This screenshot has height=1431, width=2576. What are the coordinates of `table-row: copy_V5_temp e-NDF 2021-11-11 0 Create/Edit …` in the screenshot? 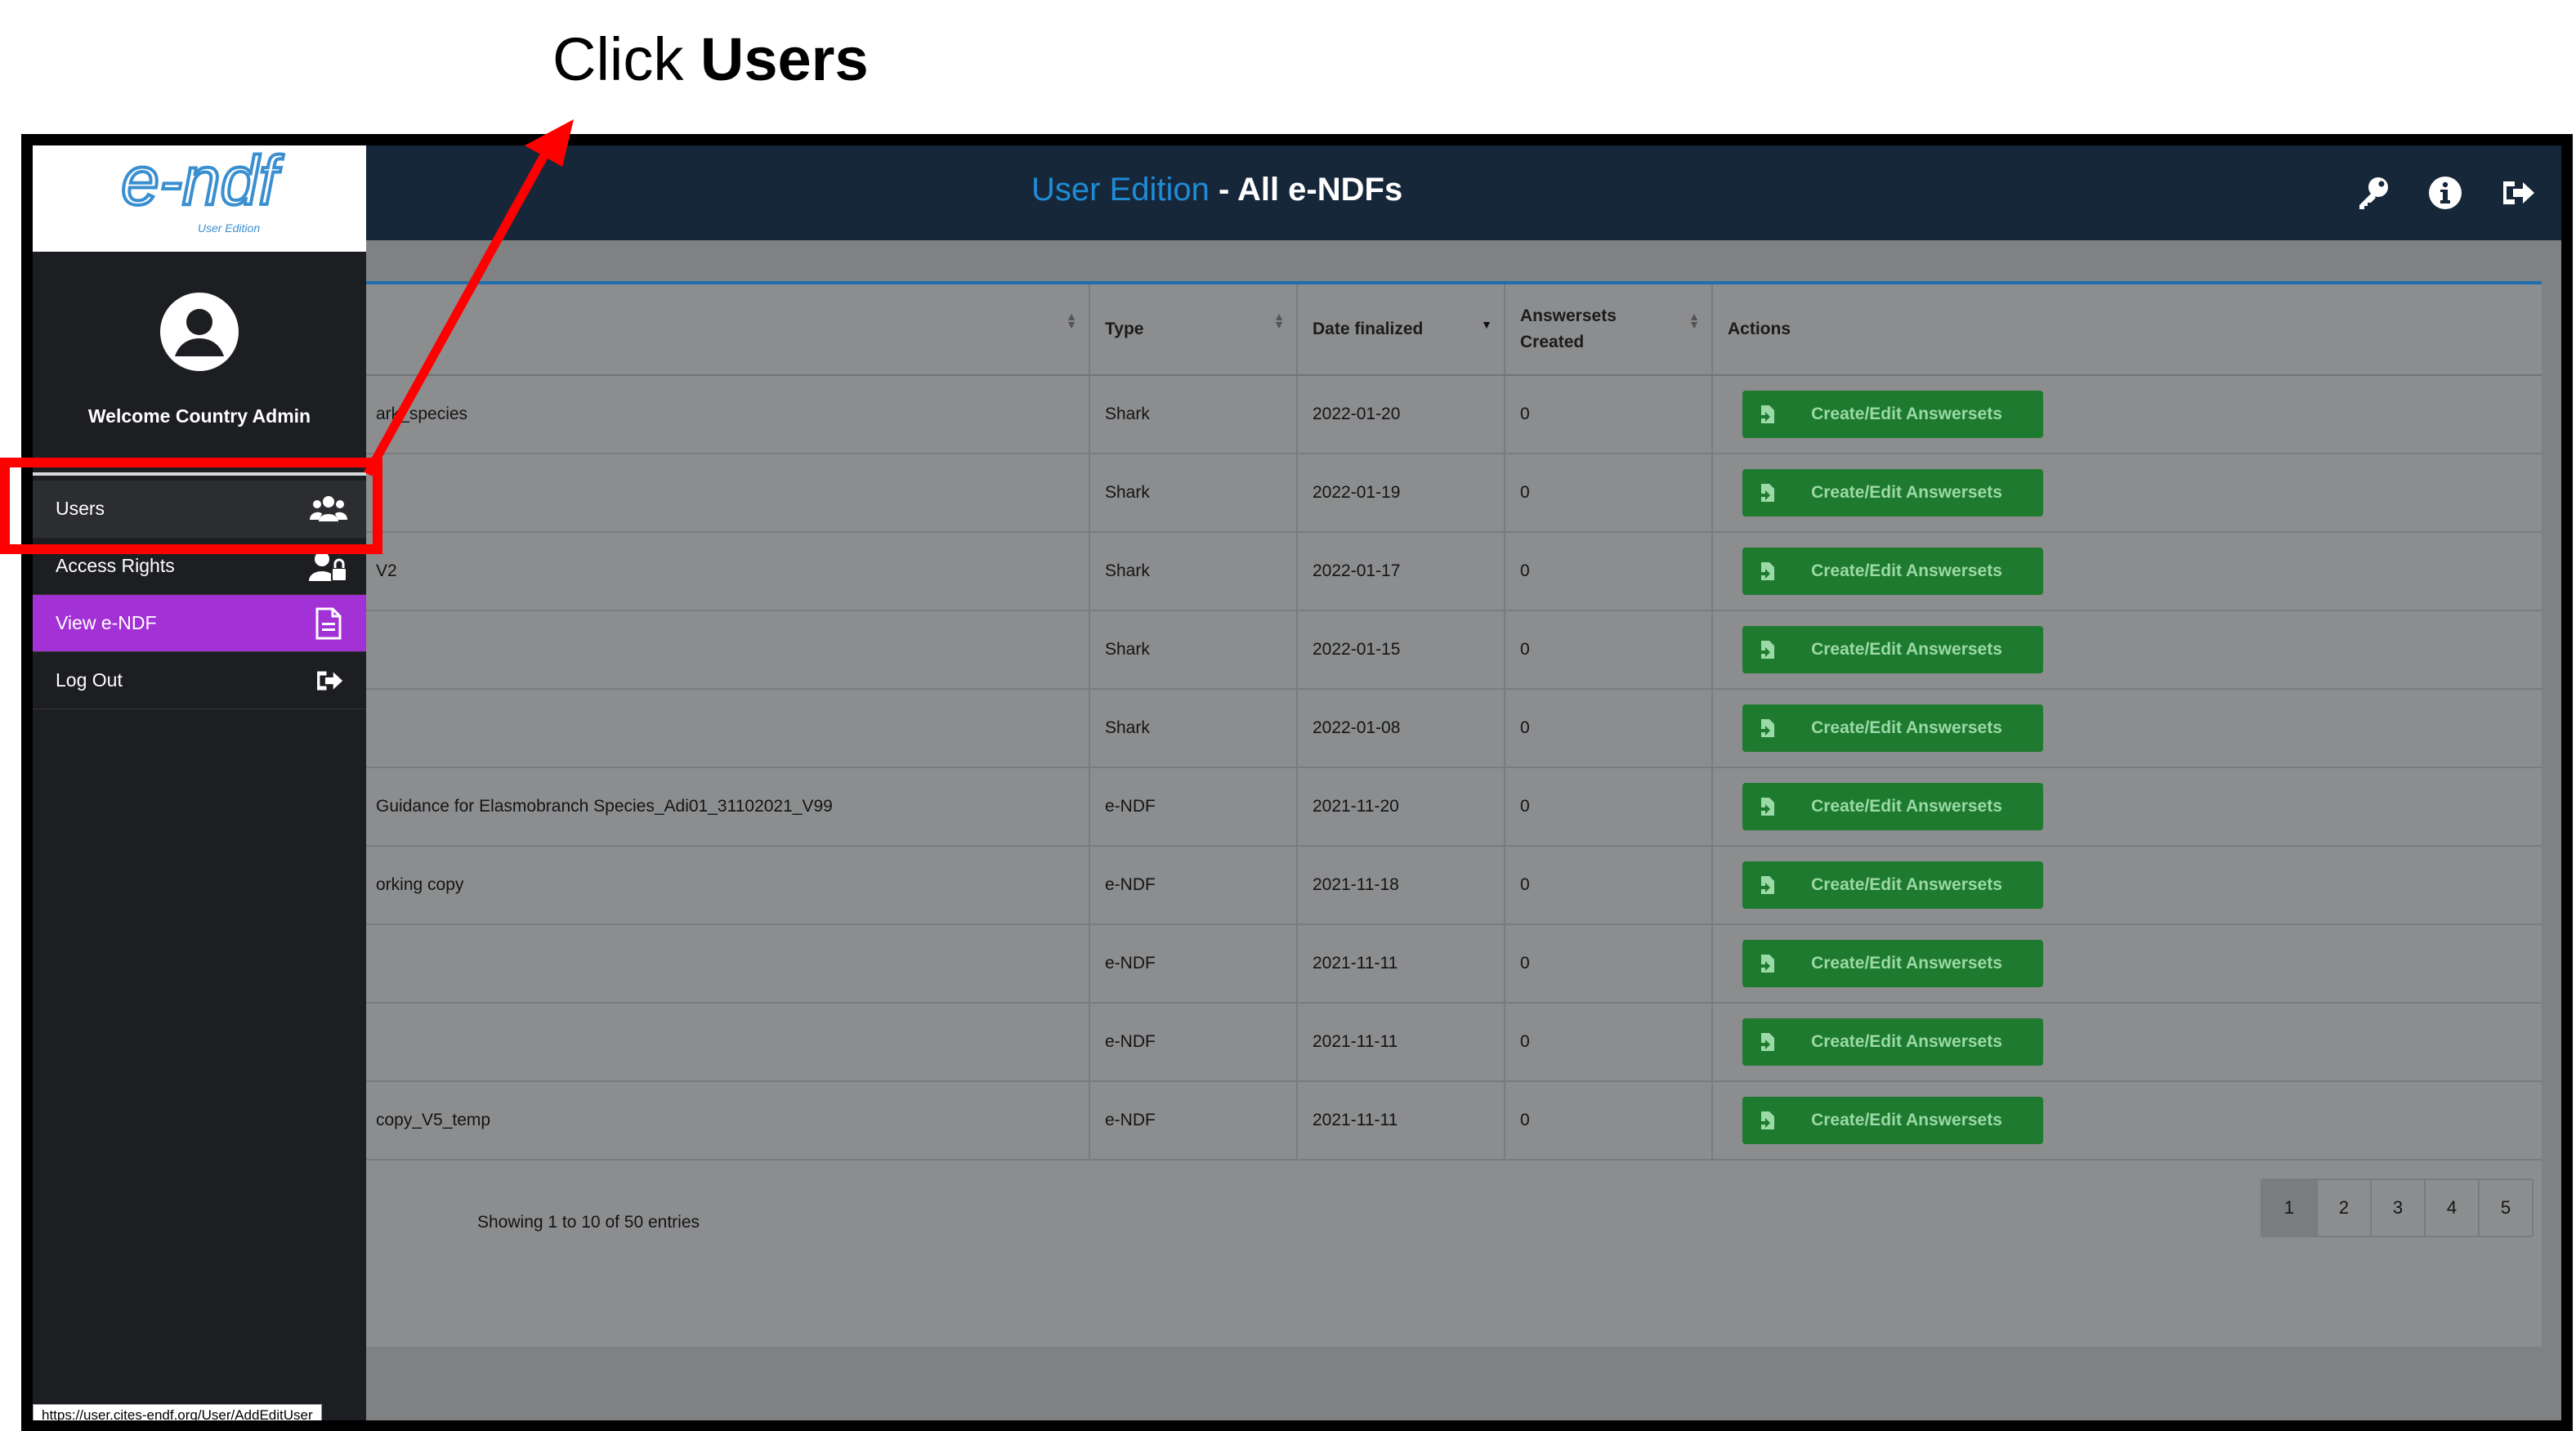 It's located at (1287, 1121).